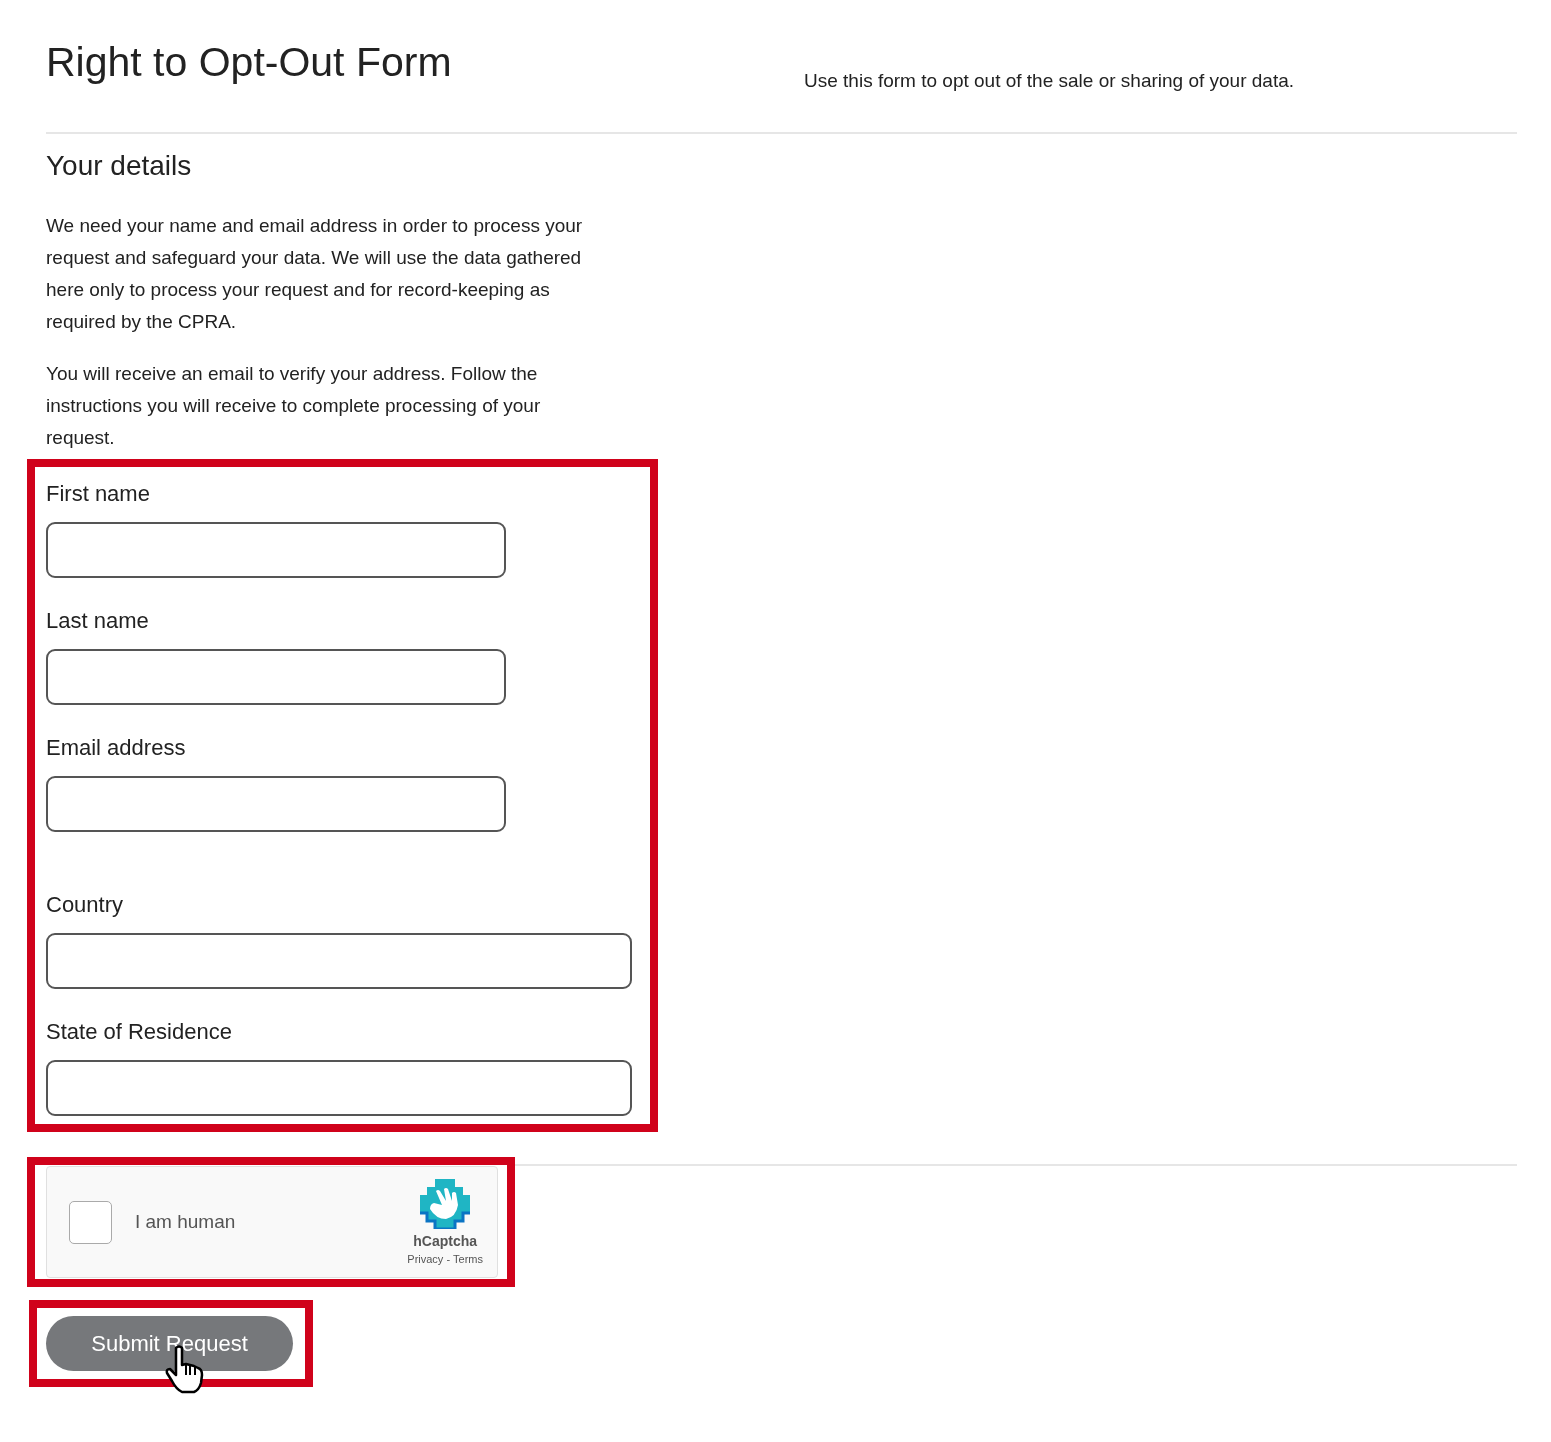 Image resolution: width=1551 pixels, height=1442 pixels. What do you see at coordinates (90, 1222) in the screenshot?
I see `captcha-checkbox` at bounding box center [90, 1222].